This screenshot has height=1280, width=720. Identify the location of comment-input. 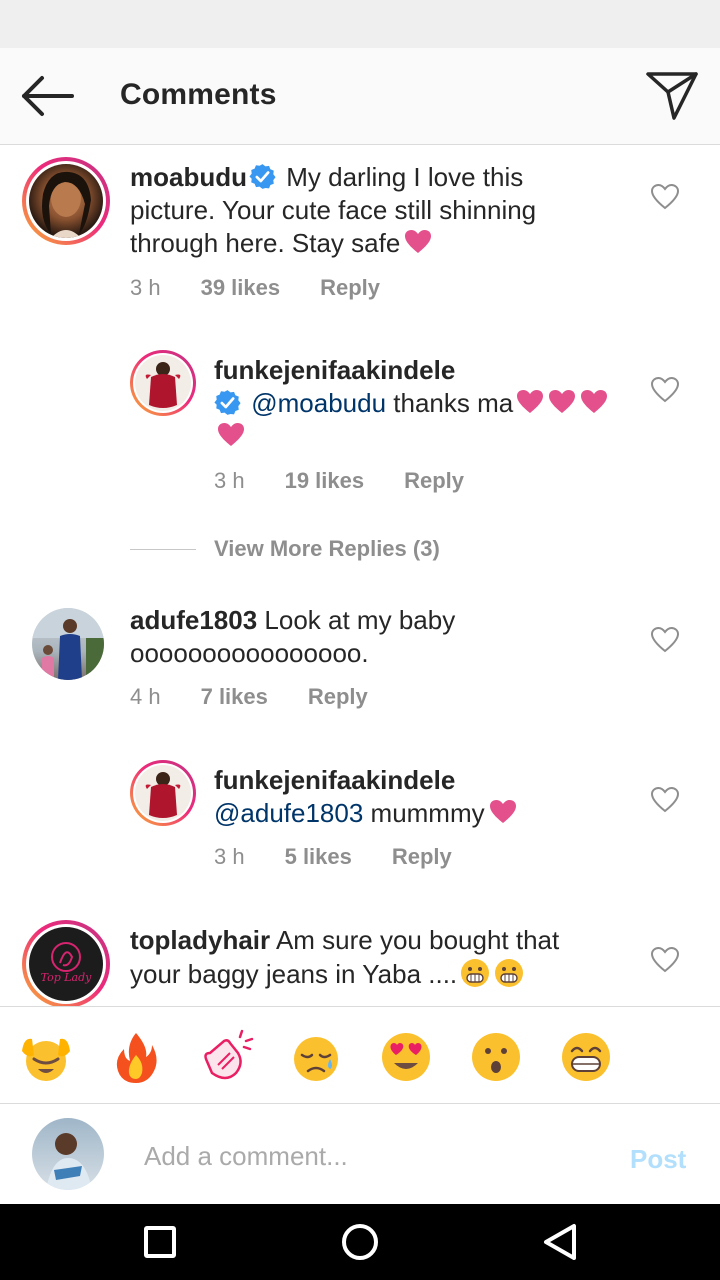
(365, 1156).